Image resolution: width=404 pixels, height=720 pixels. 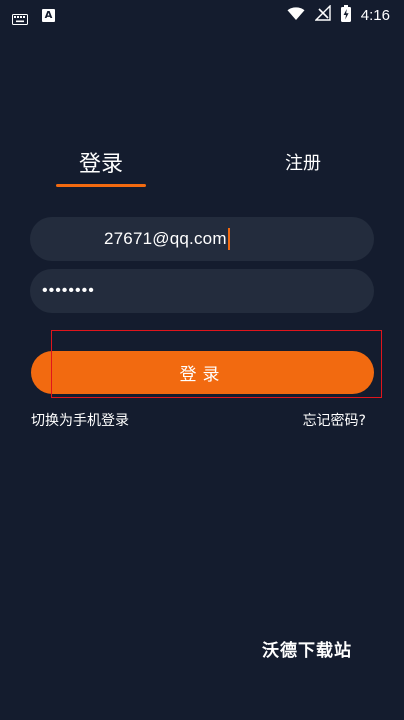 I want to click on tab-register: 注册, so click(x=303, y=162).